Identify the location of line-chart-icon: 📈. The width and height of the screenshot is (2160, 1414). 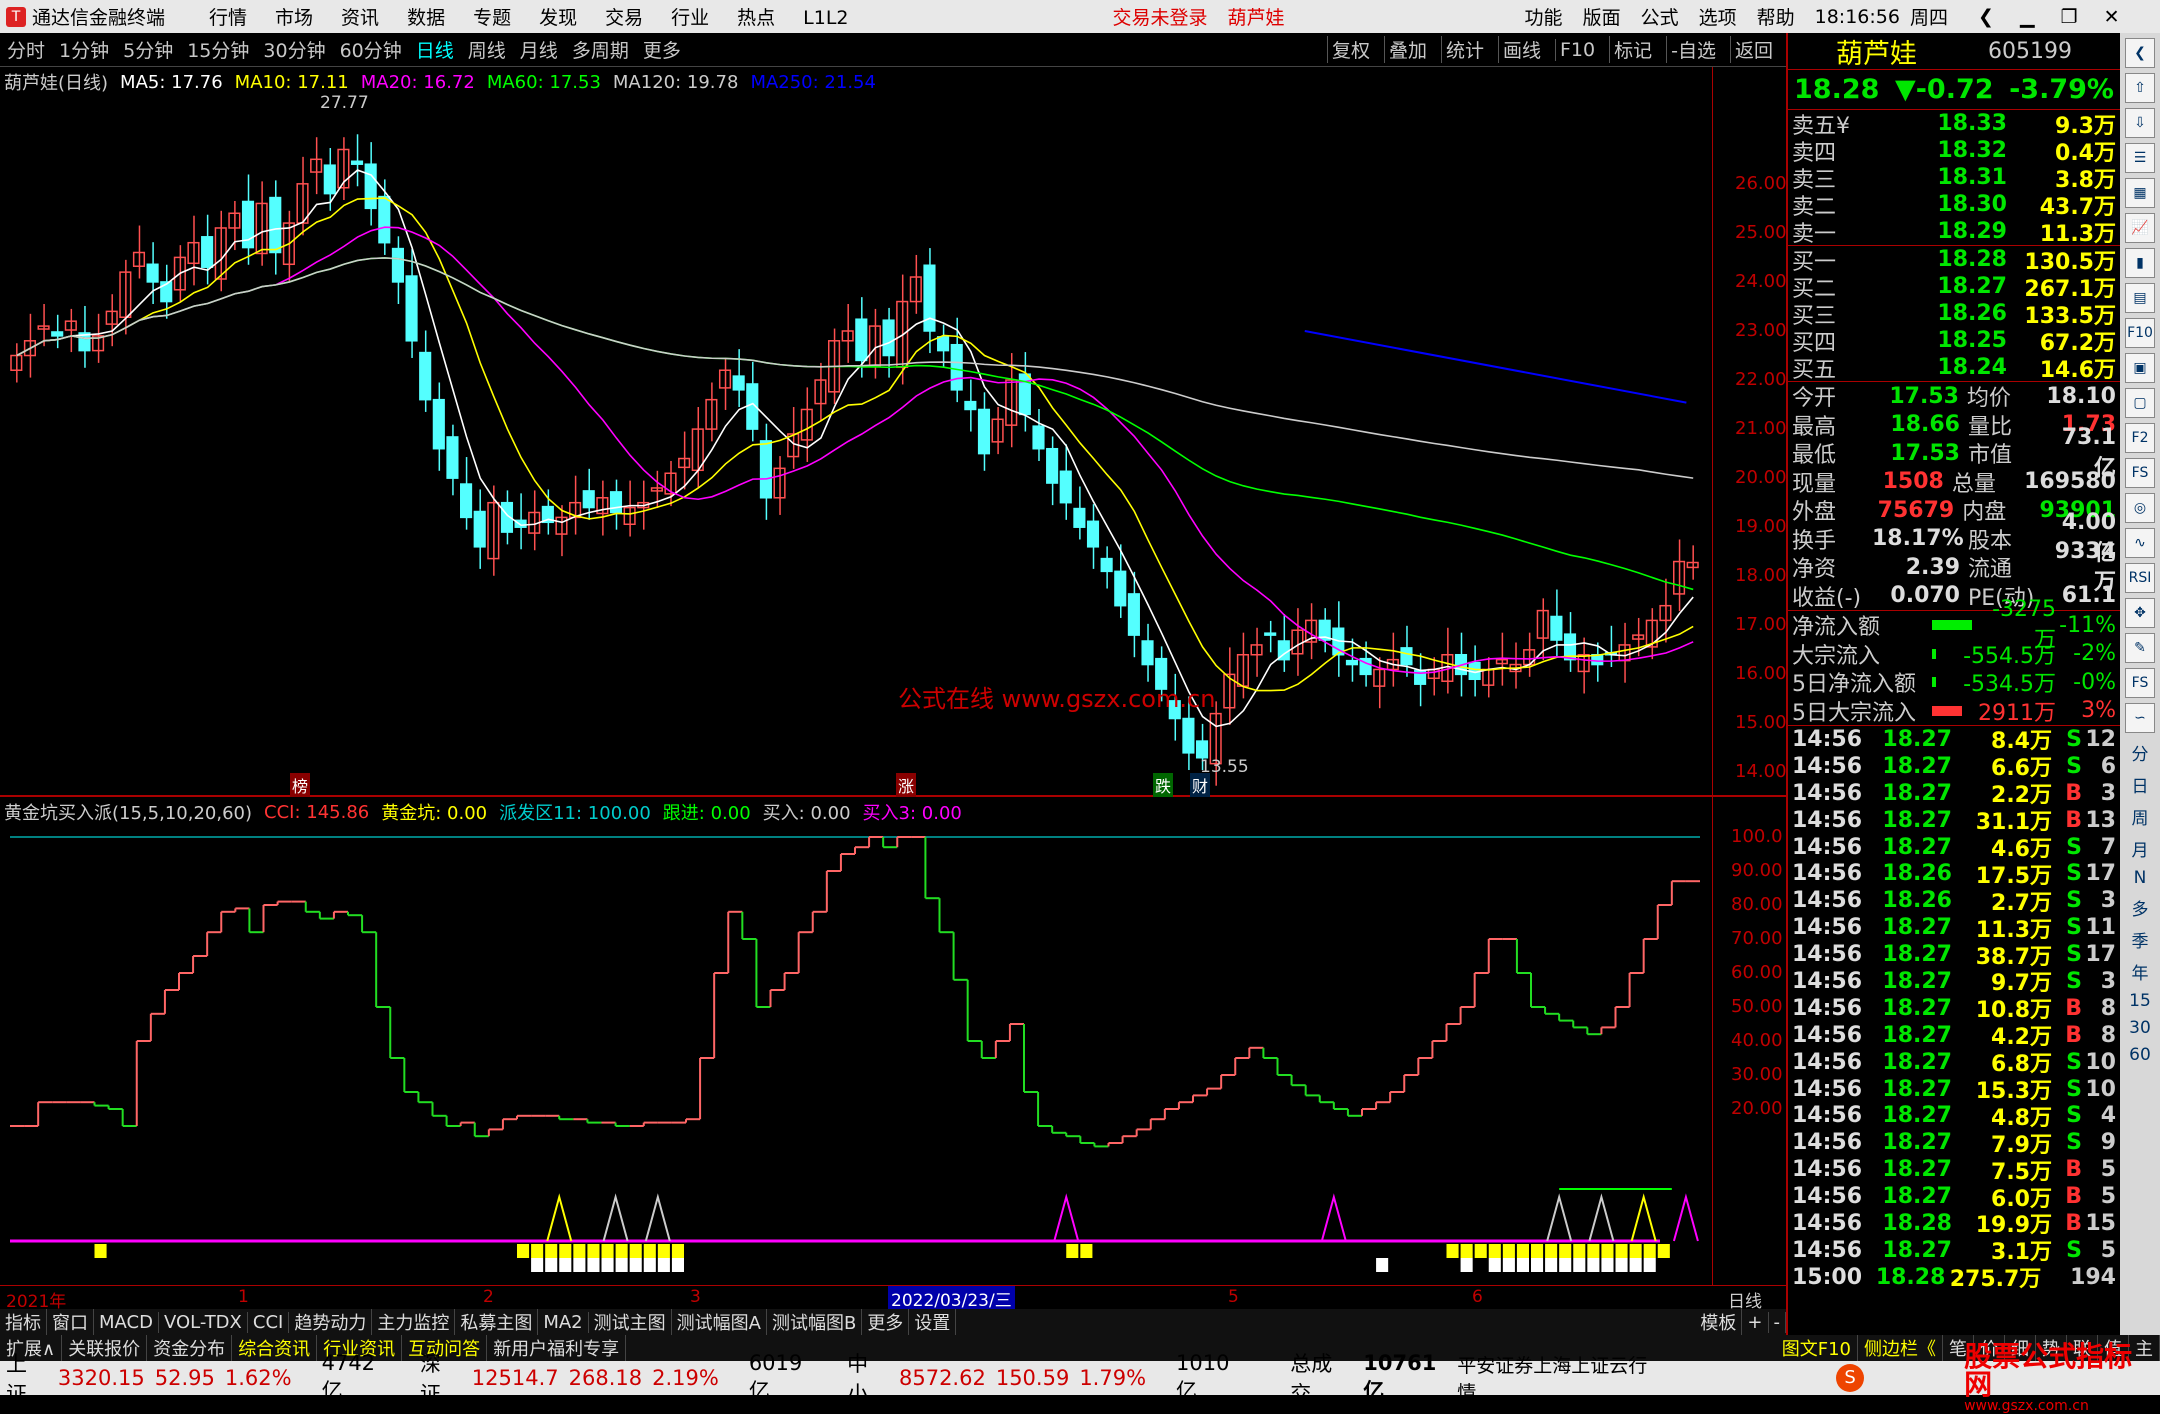
(2140, 228).